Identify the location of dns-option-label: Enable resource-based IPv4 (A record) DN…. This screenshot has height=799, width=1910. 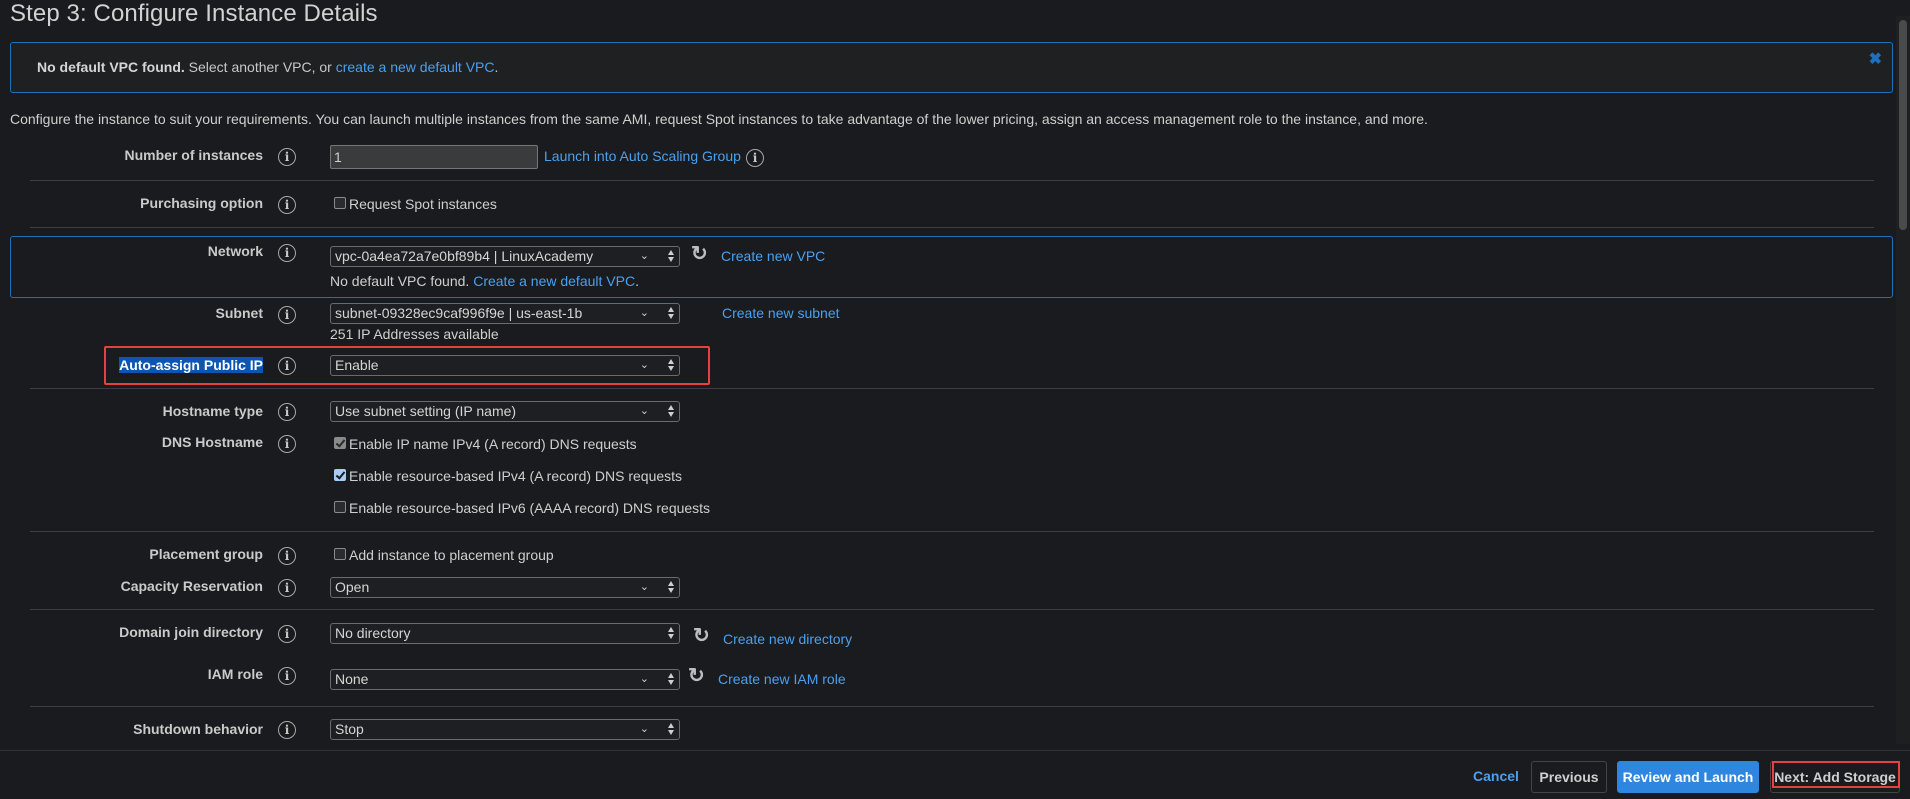
(516, 476).